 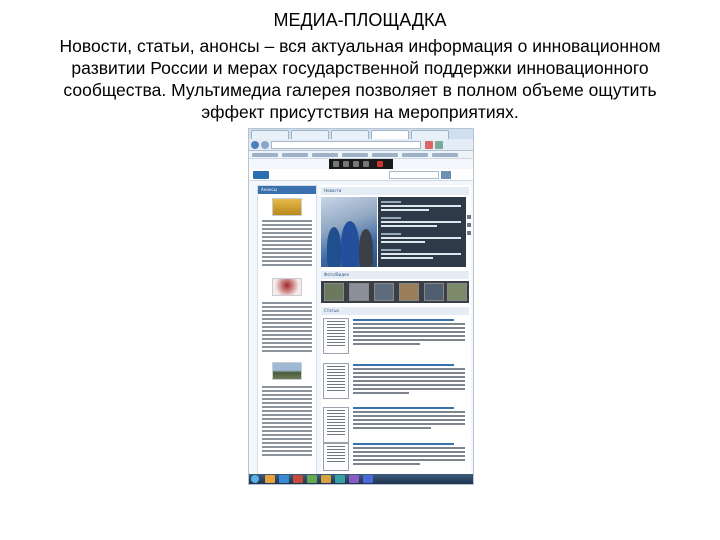 What do you see at coordinates (284, 479) in the screenshot?
I see `browser-icon` at bounding box center [284, 479].